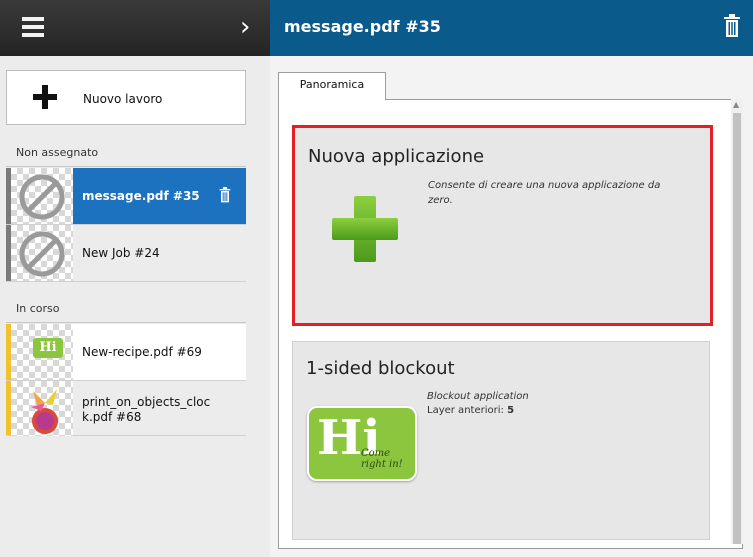 The width and height of the screenshot is (753, 557). What do you see at coordinates (45, 97) in the screenshot?
I see `plus-icon` at bounding box center [45, 97].